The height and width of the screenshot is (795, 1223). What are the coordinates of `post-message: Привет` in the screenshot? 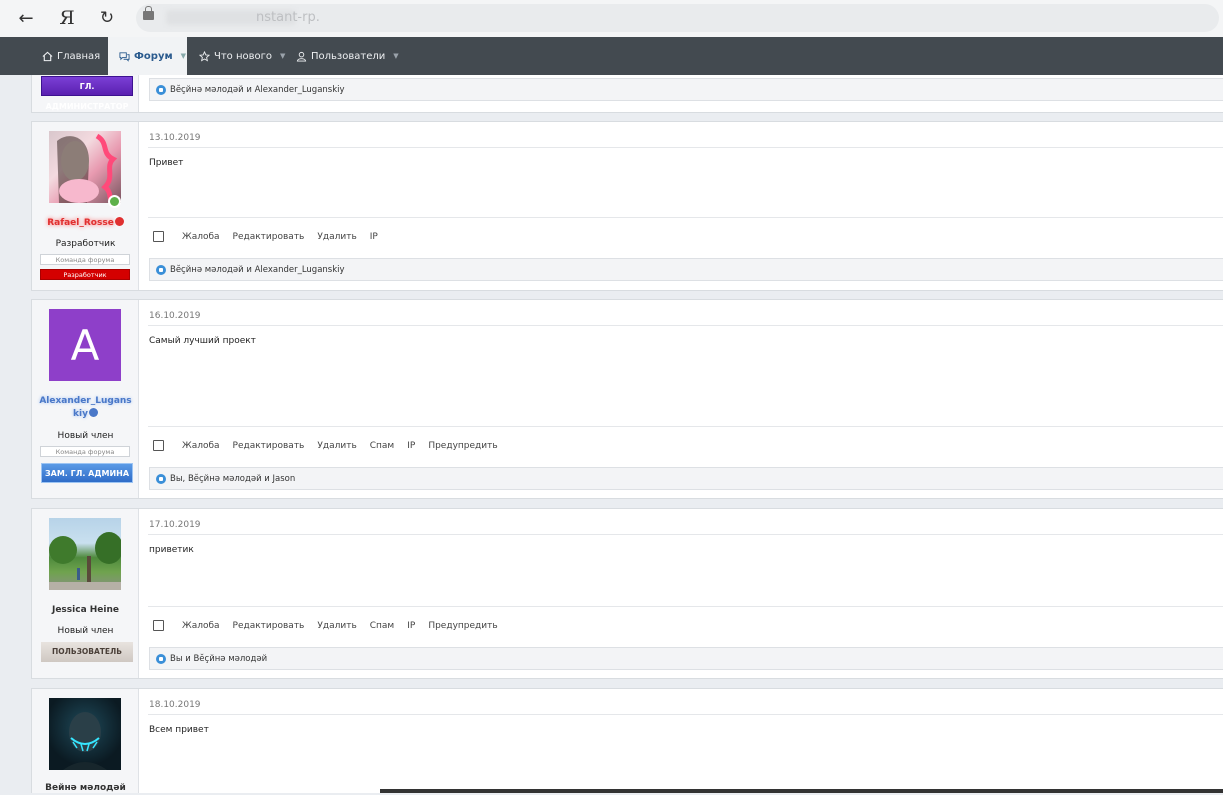 It's located at (166, 163).